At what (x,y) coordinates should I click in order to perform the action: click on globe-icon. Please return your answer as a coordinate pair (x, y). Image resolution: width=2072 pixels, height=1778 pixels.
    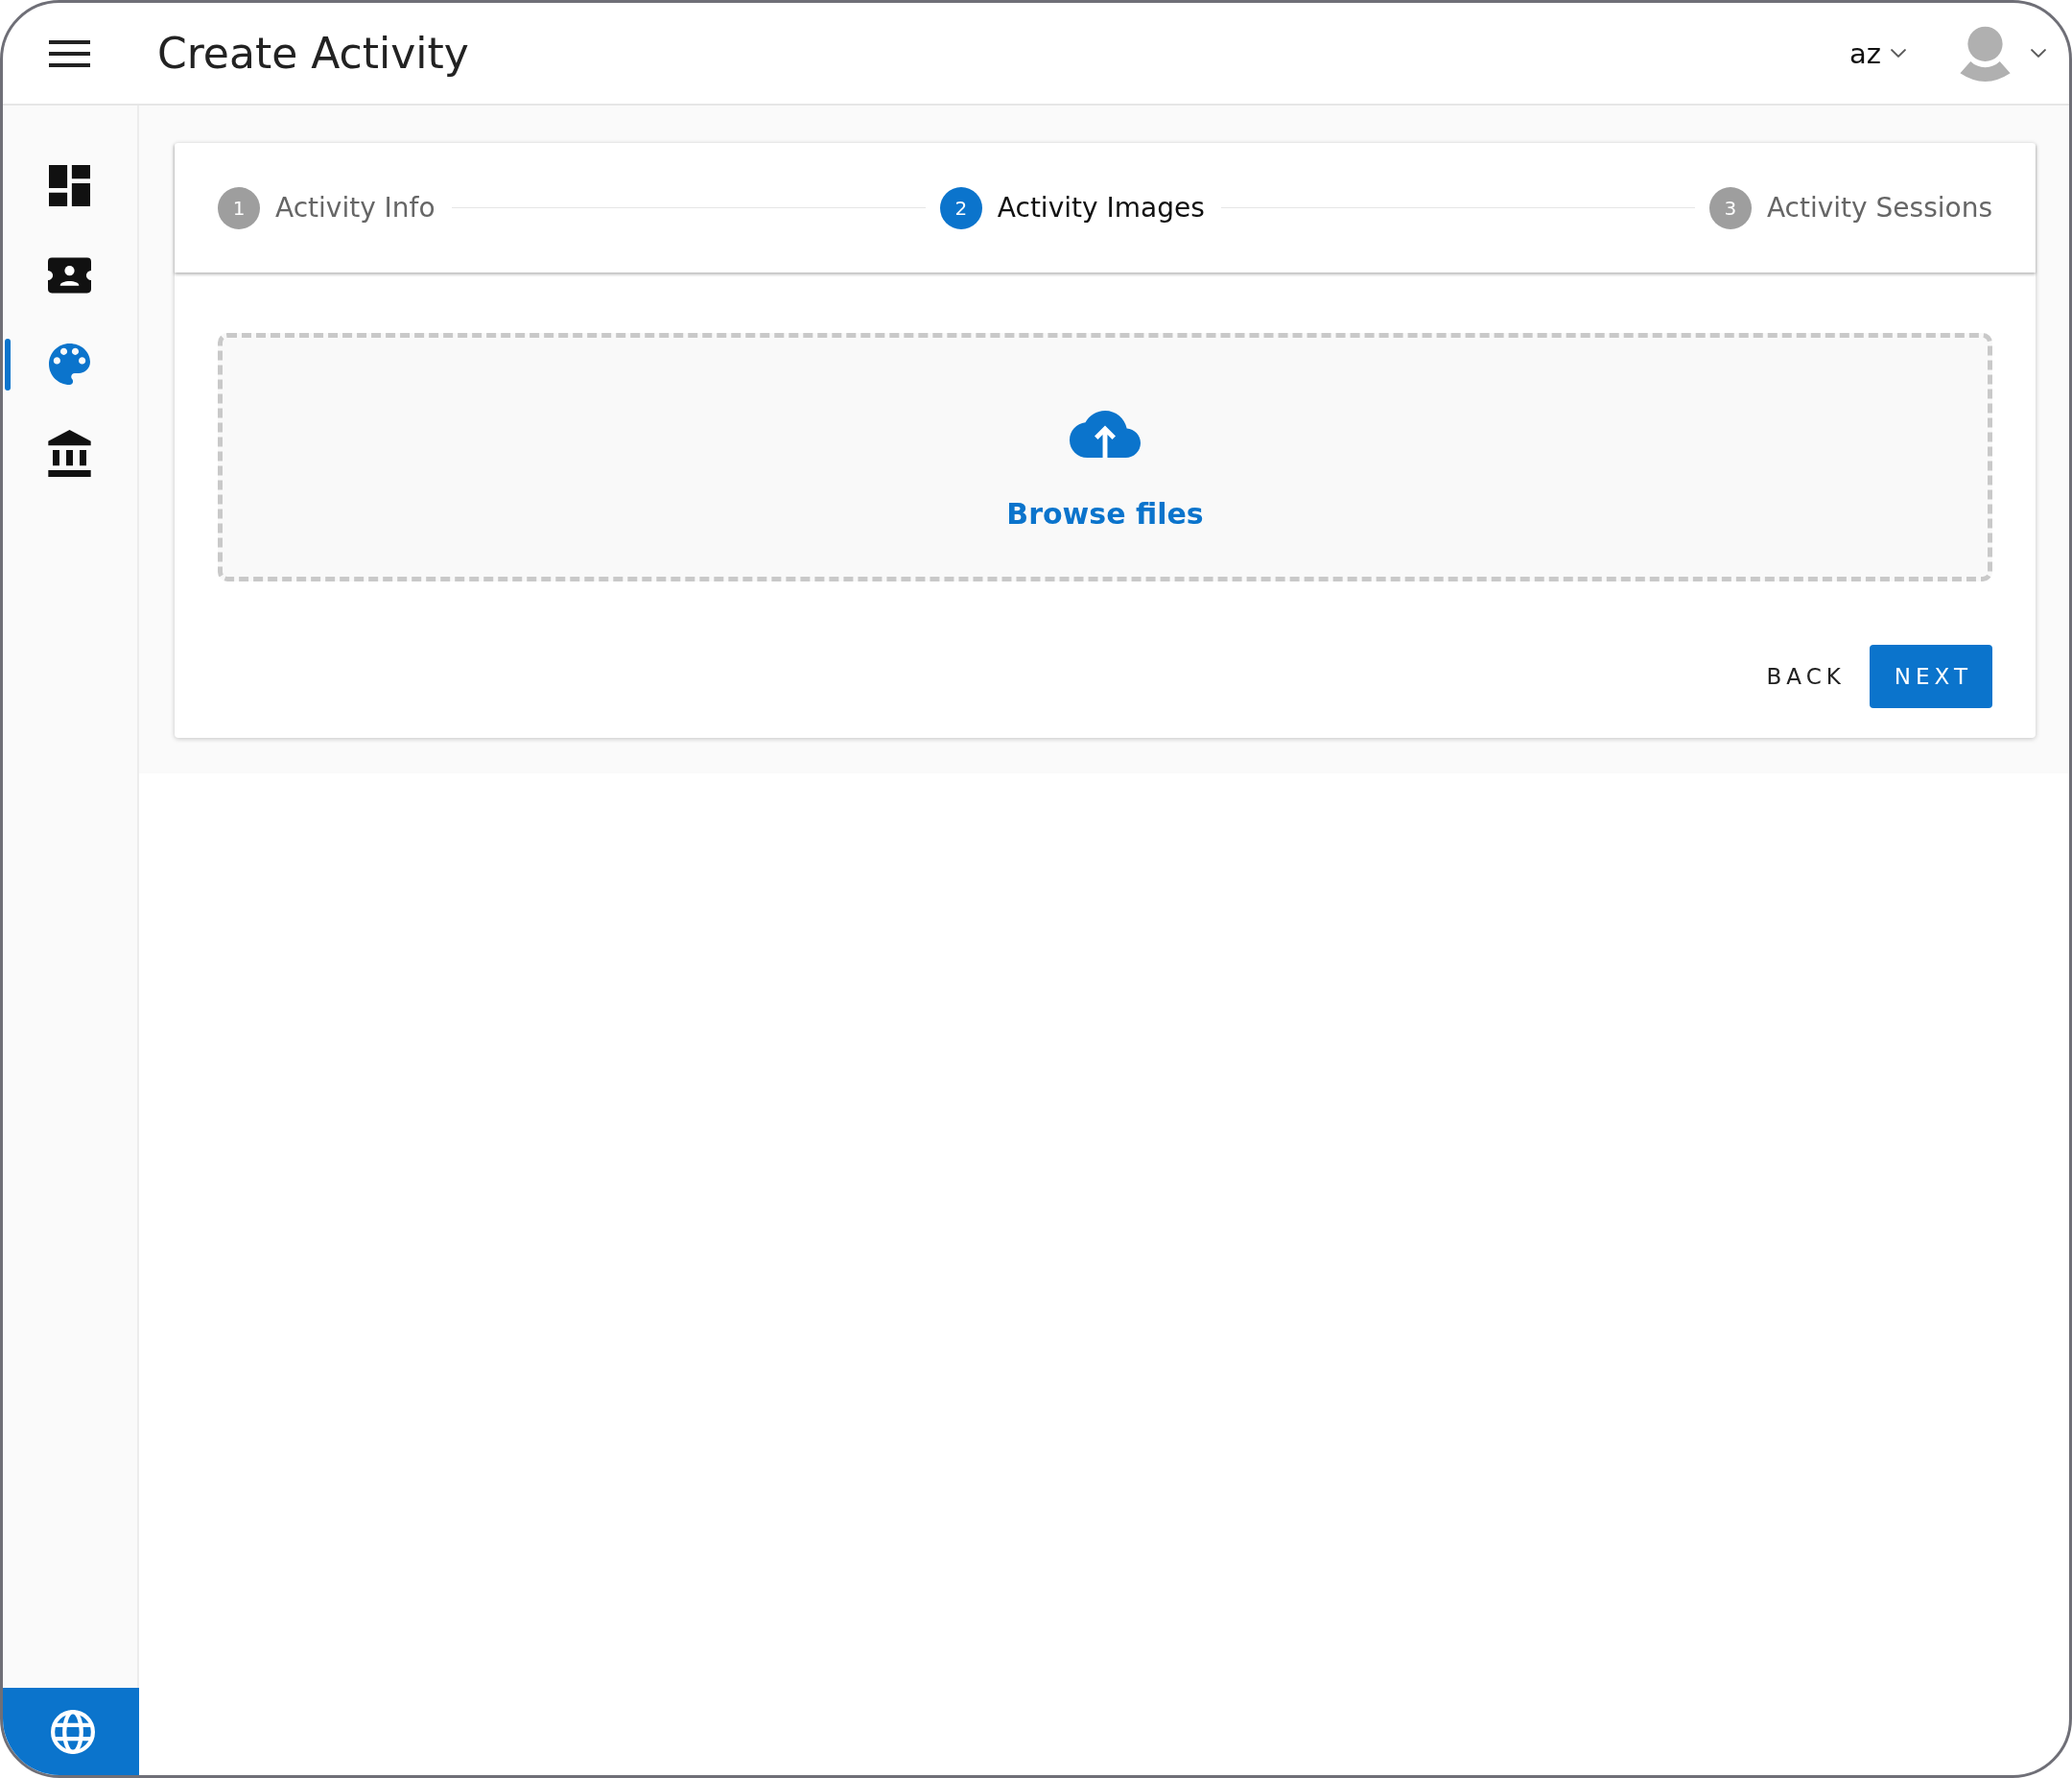
    Looking at the image, I should click on (73, 1731).